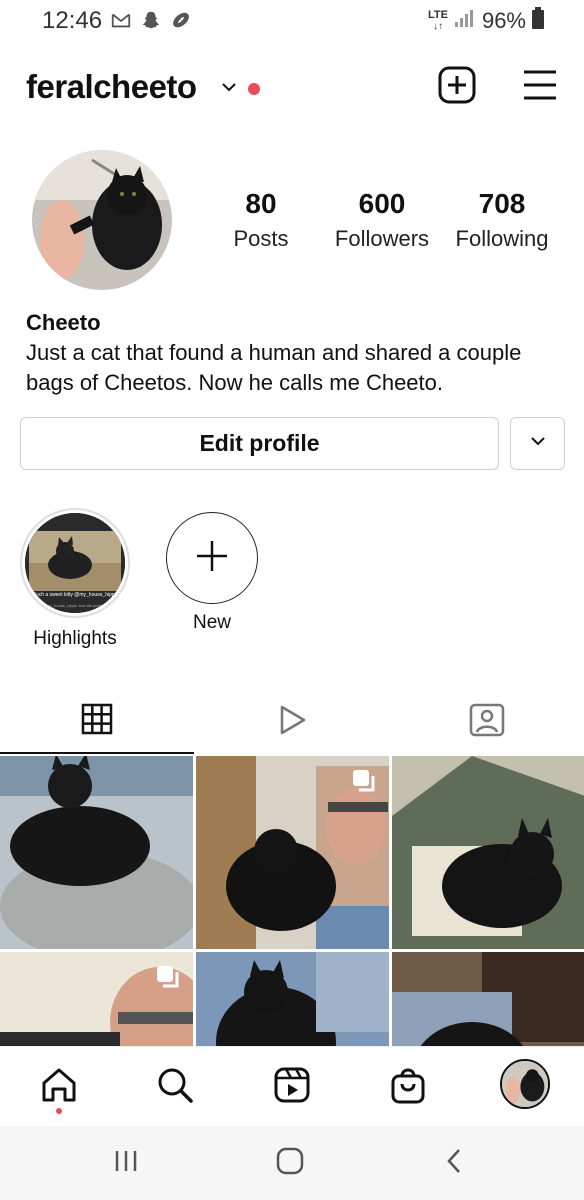 The image size is (584, 1200). I want to click on nav-home, so click(59, 1087).